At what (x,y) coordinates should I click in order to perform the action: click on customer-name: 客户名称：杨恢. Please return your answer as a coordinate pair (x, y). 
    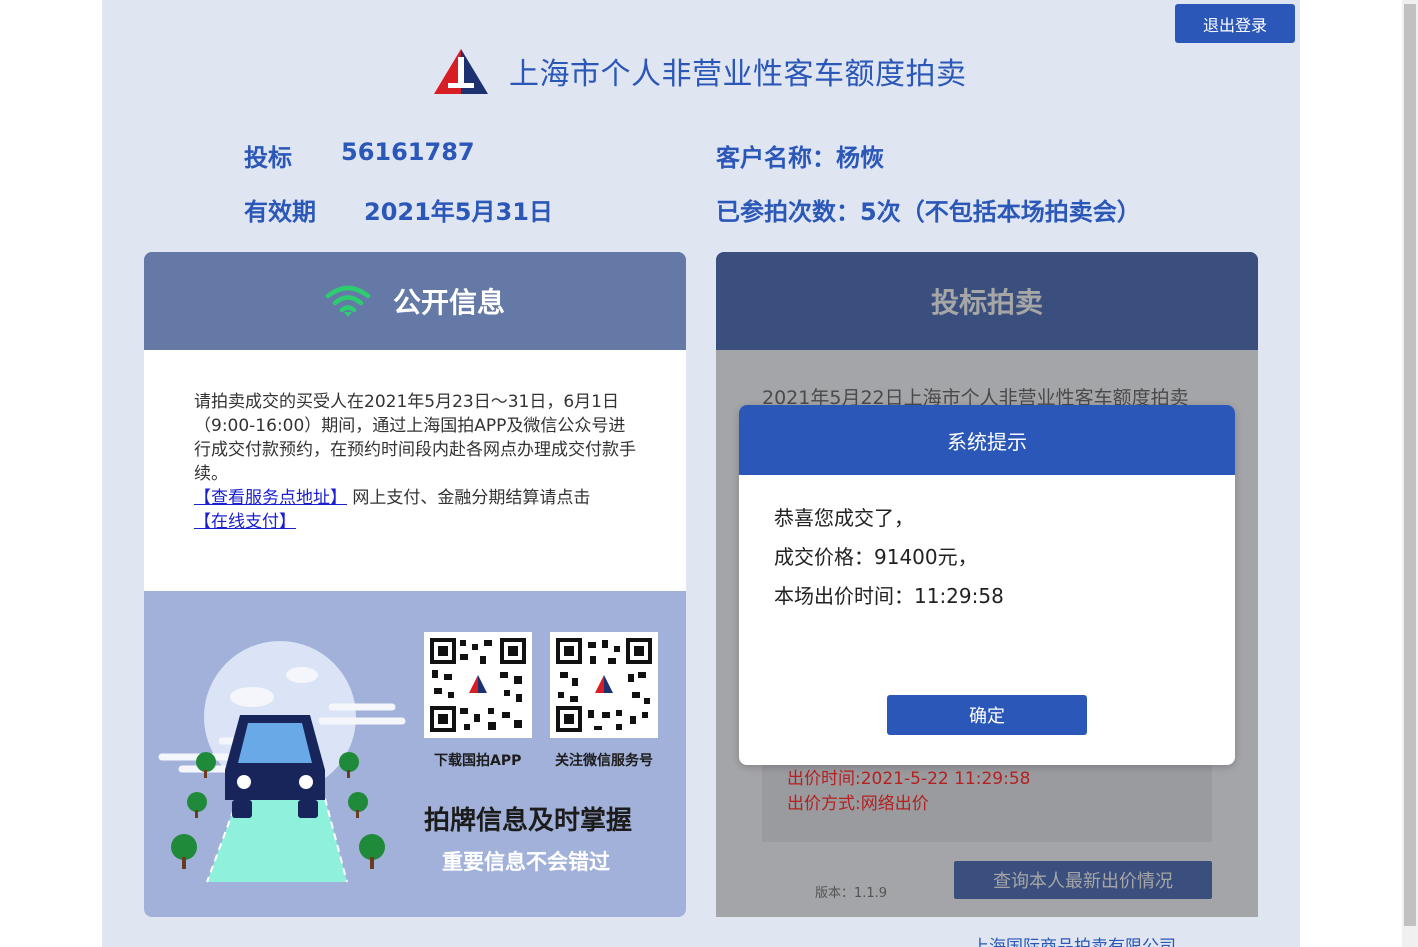
    Looking at the image, I should click on (800, 158).